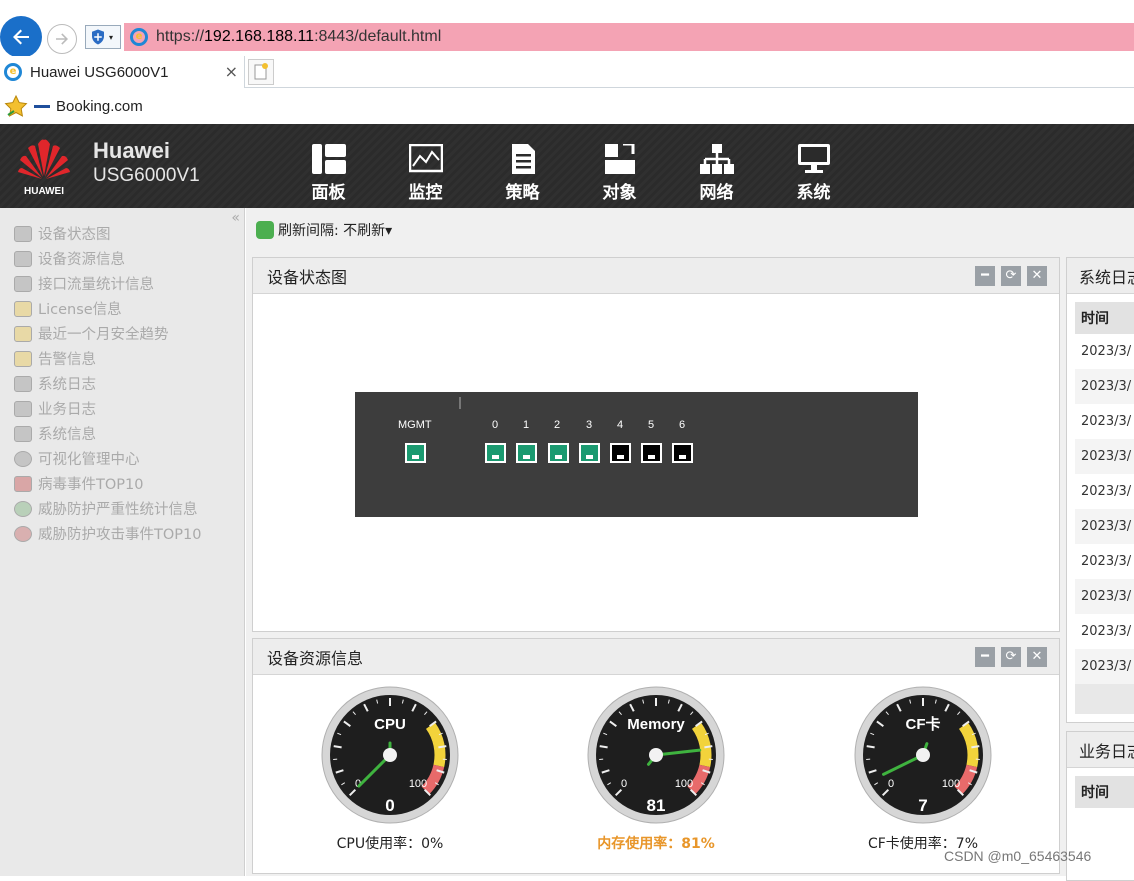  I want to click on sidebar-item-label: 业务日志, so click(67, 408).